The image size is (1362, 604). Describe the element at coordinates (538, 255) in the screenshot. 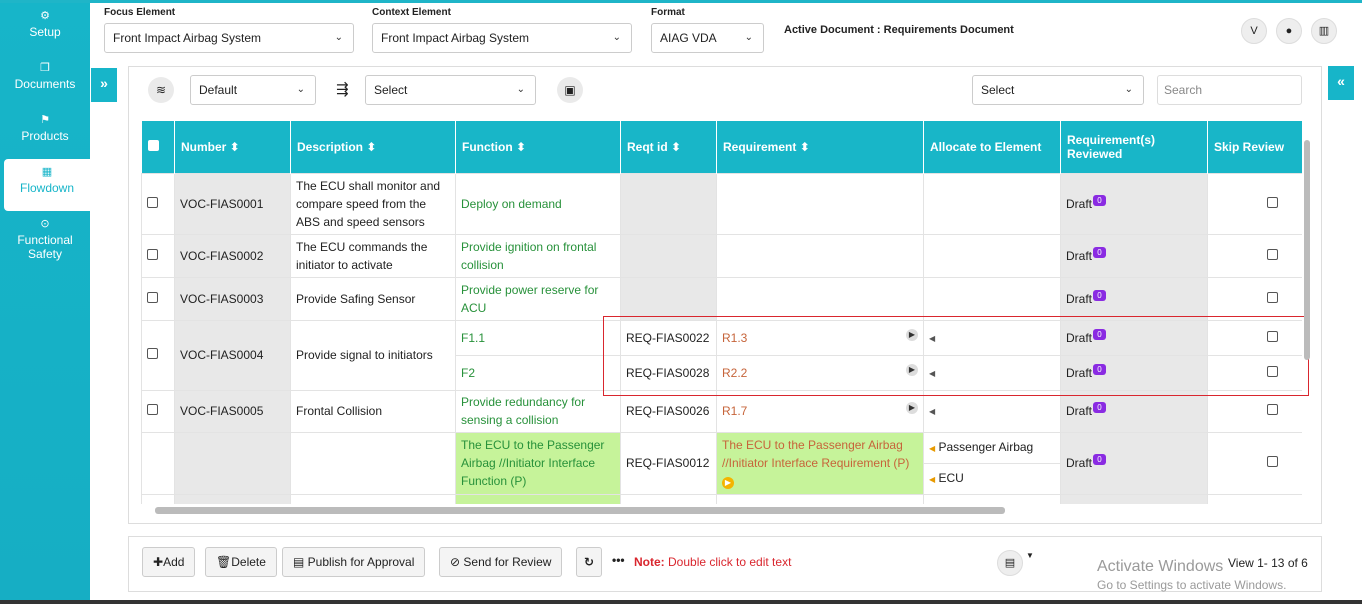

I see `function-cell: Provide ignition on frontal collision` at that location.